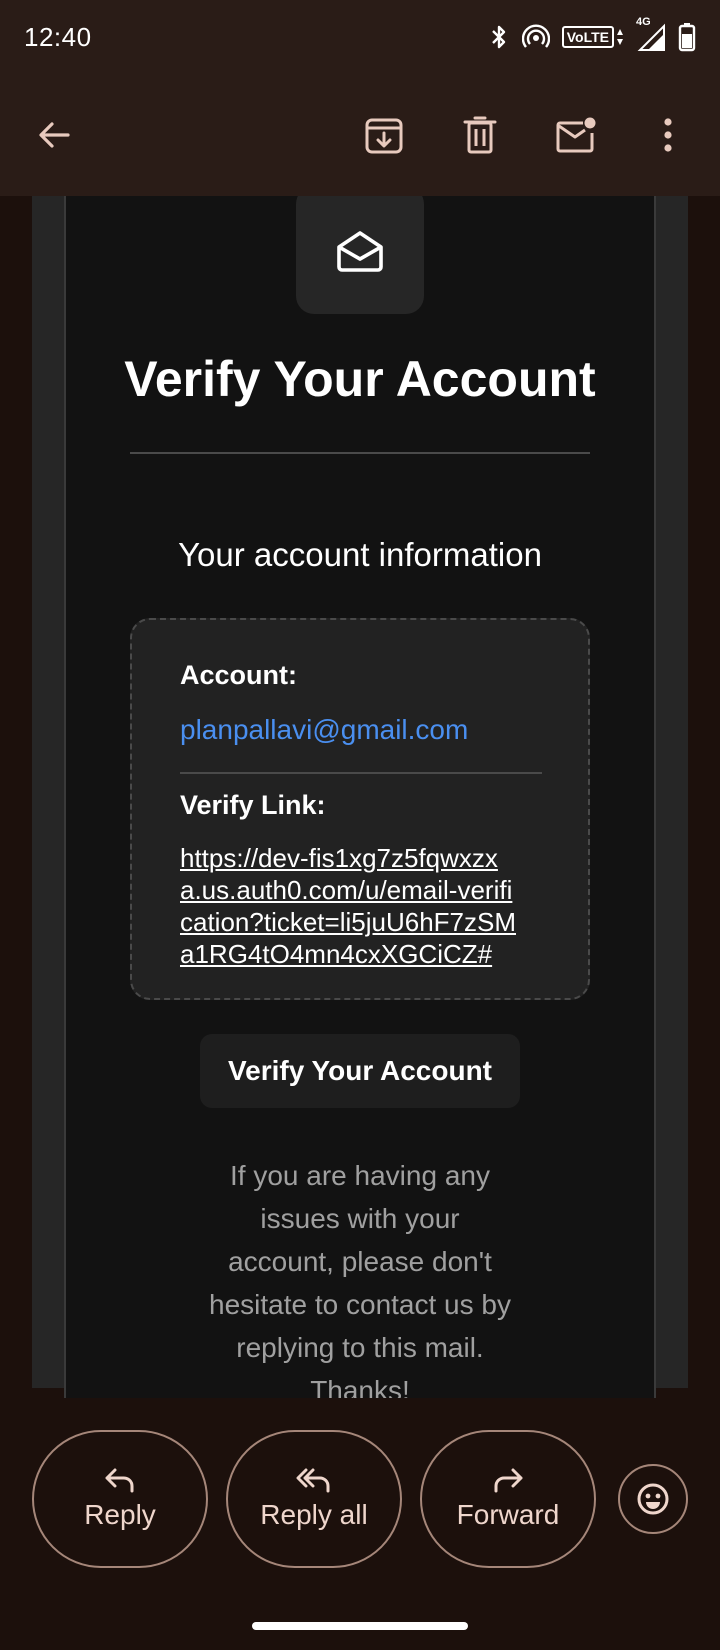 The height and width of the screenshot is (1650, 720). Describe the element at coordinates (508, 1480) in the screenshot. I see `forward-icon` at that location.